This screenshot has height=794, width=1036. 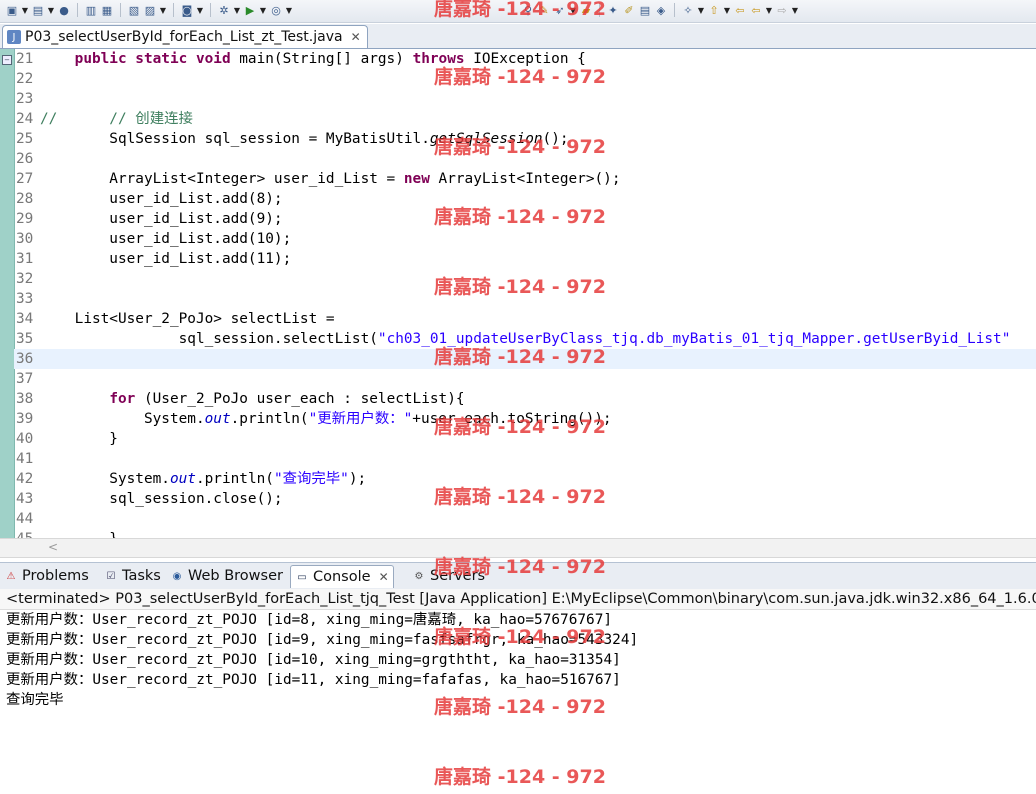 What do you see at coordinates (525, 499) in the screenshot?
I see `code-line: 43 sql_session.close();` at bounding box center [525, 499].